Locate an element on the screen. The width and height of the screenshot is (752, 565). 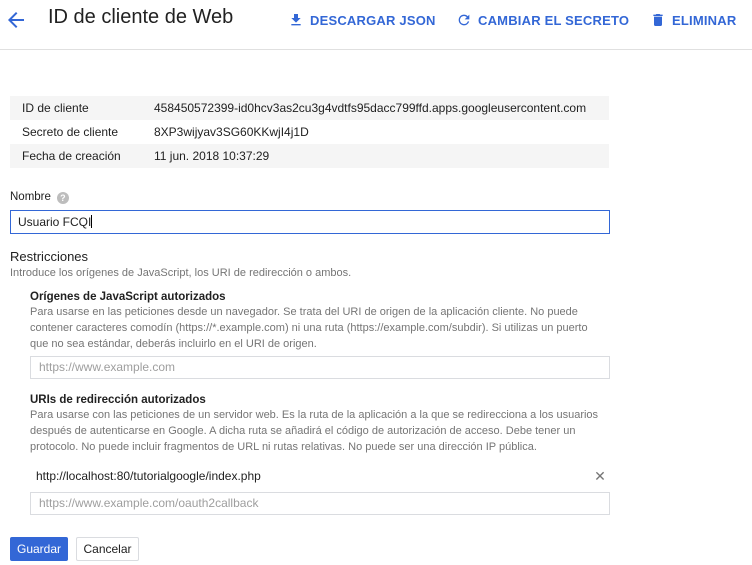
download-icon is located at coordinates (296, 20).